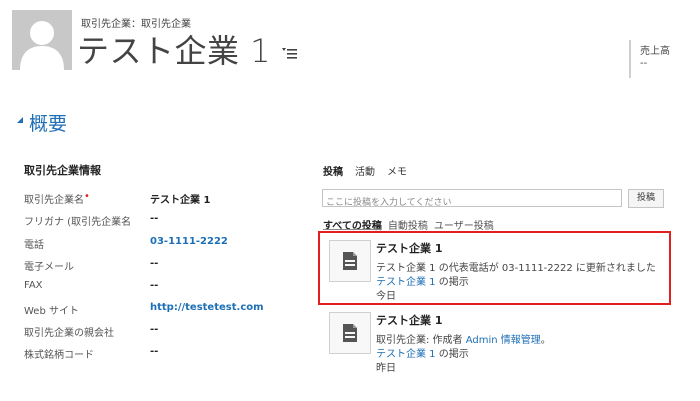  Describe the element at coordinates (33, 285) in the screenshot. I see `field-label-fax: FAX` at that location.